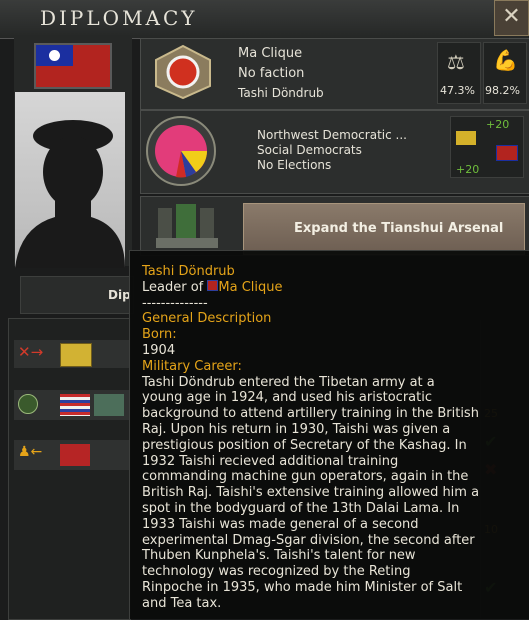 The image size is (529, 620). What do you see at coordinates (280, 524) in the screenshot?
I see `tooltip-bio-line: 1933 Taishi was made general of a second` at bounding box center [280, 524].